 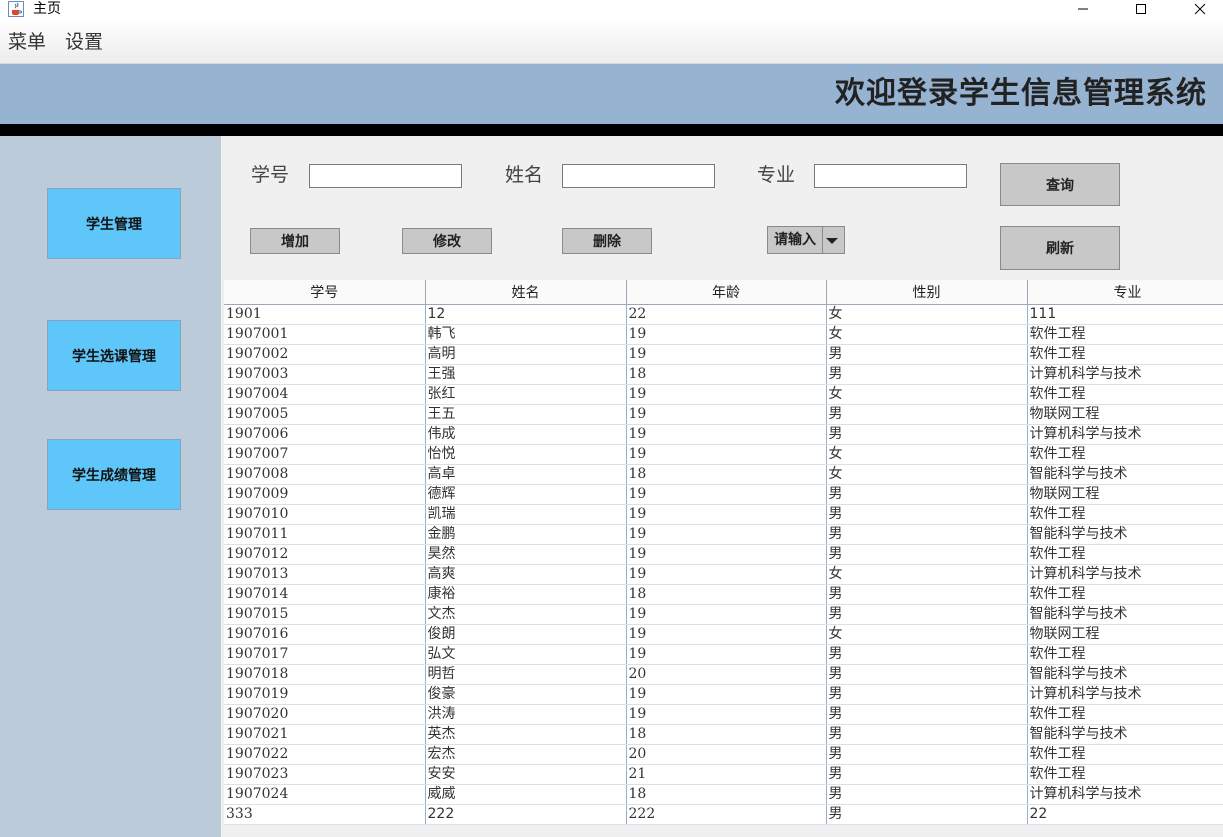 I want to click on table-row: 1907011 金鹏 19 男智能科学与技术, so click(x=723, y=534).